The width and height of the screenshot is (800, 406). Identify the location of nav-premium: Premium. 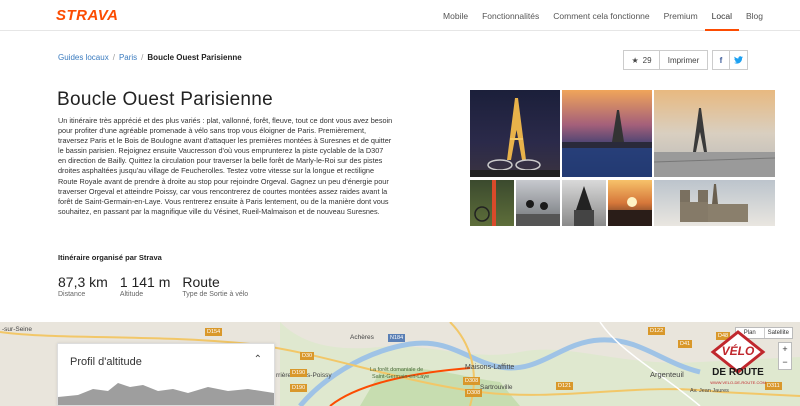
(681, 15).